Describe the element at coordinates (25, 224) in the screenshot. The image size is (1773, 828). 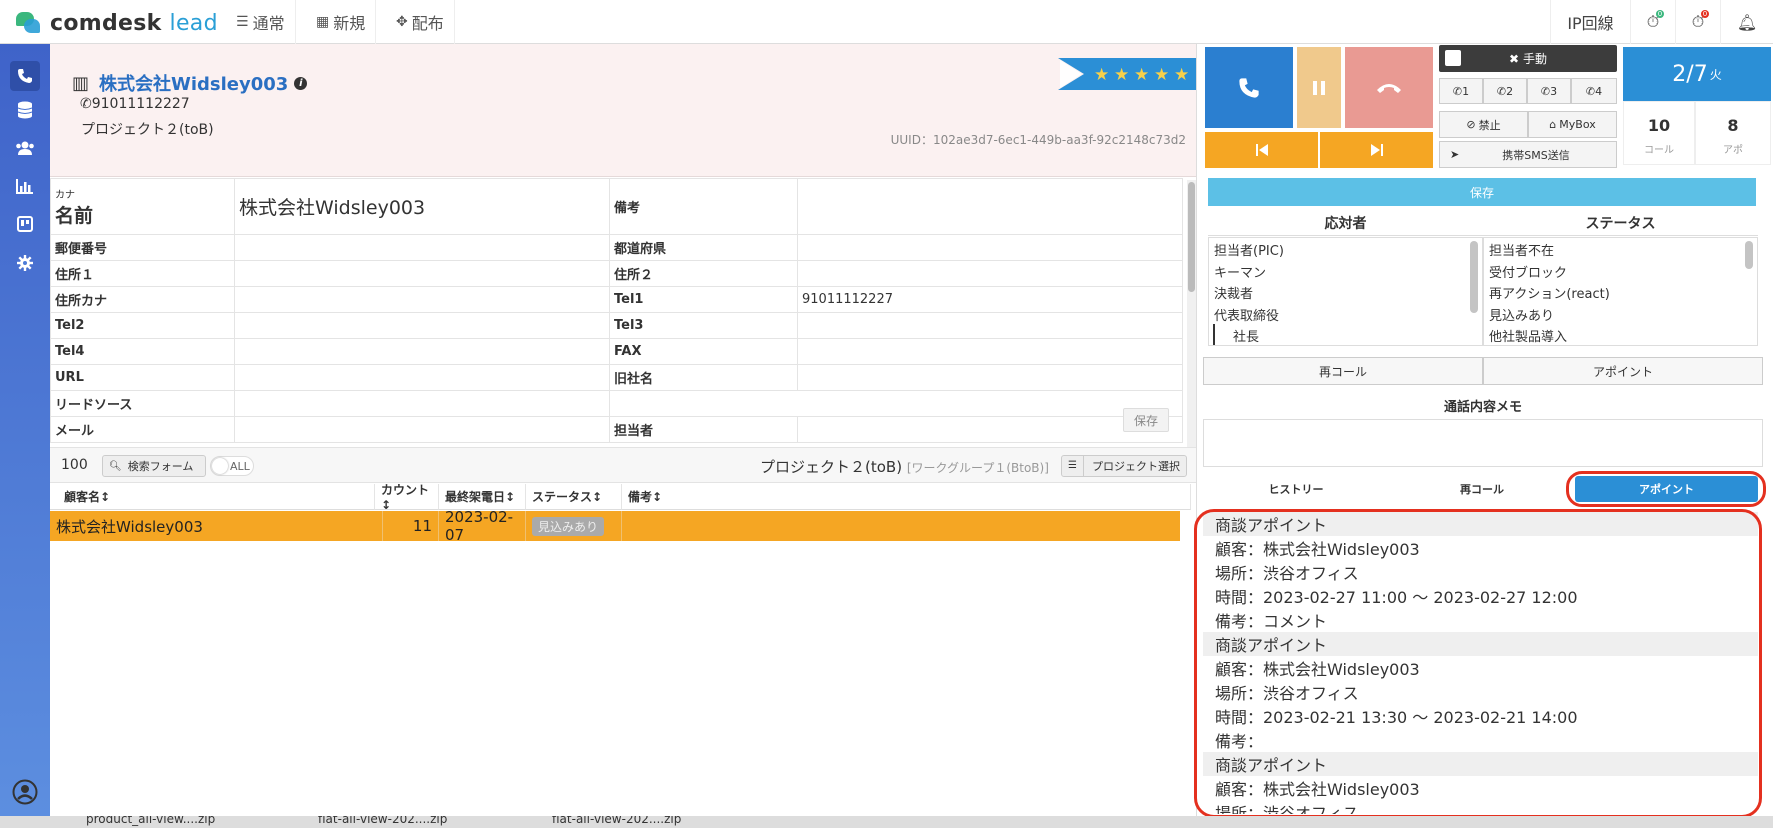
I see `sidebar-board` at that location.